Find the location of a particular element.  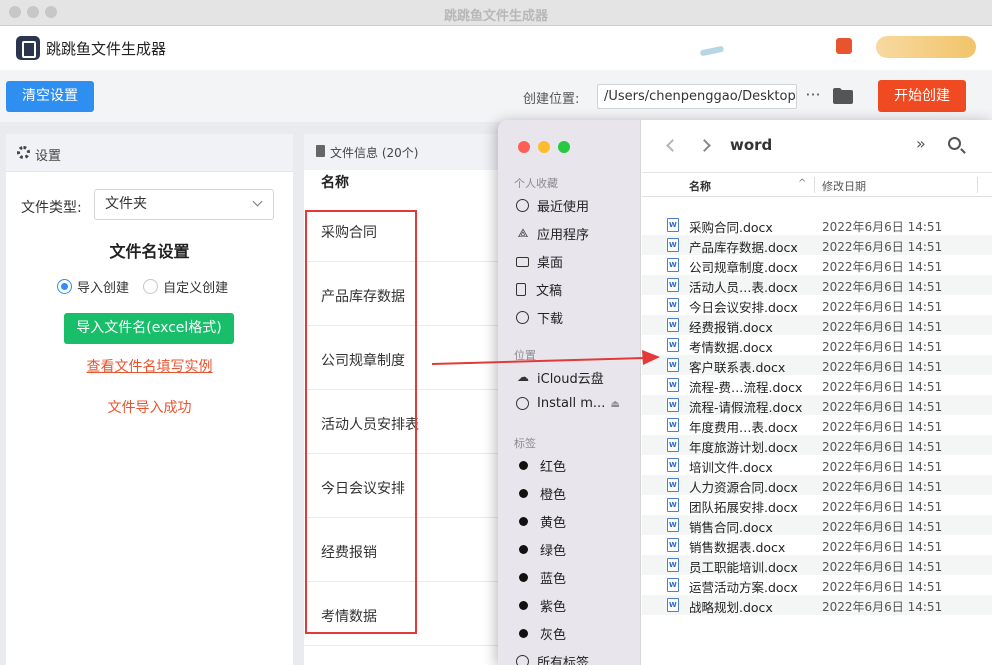

file-row: 销售数据表.docx 2022年6月6日 14:51 is located at coordinates (817, 545).